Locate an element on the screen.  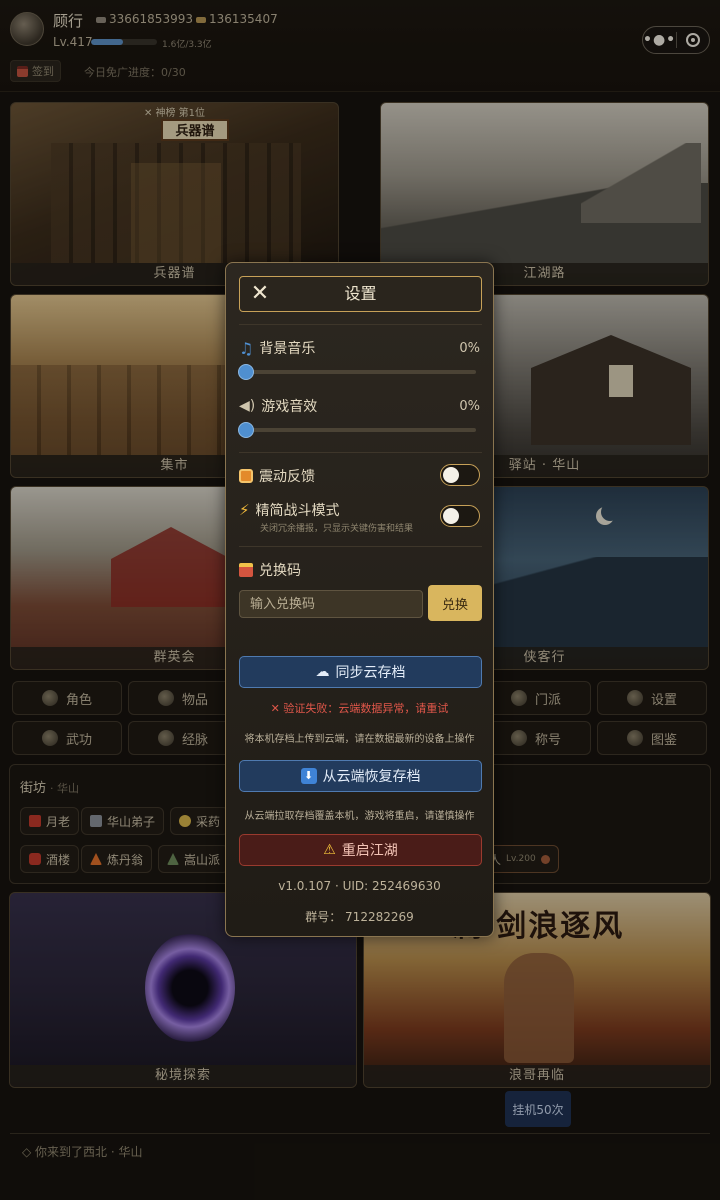
bgm-label-text: 背景音乐 is located at coordinates (287, 349).